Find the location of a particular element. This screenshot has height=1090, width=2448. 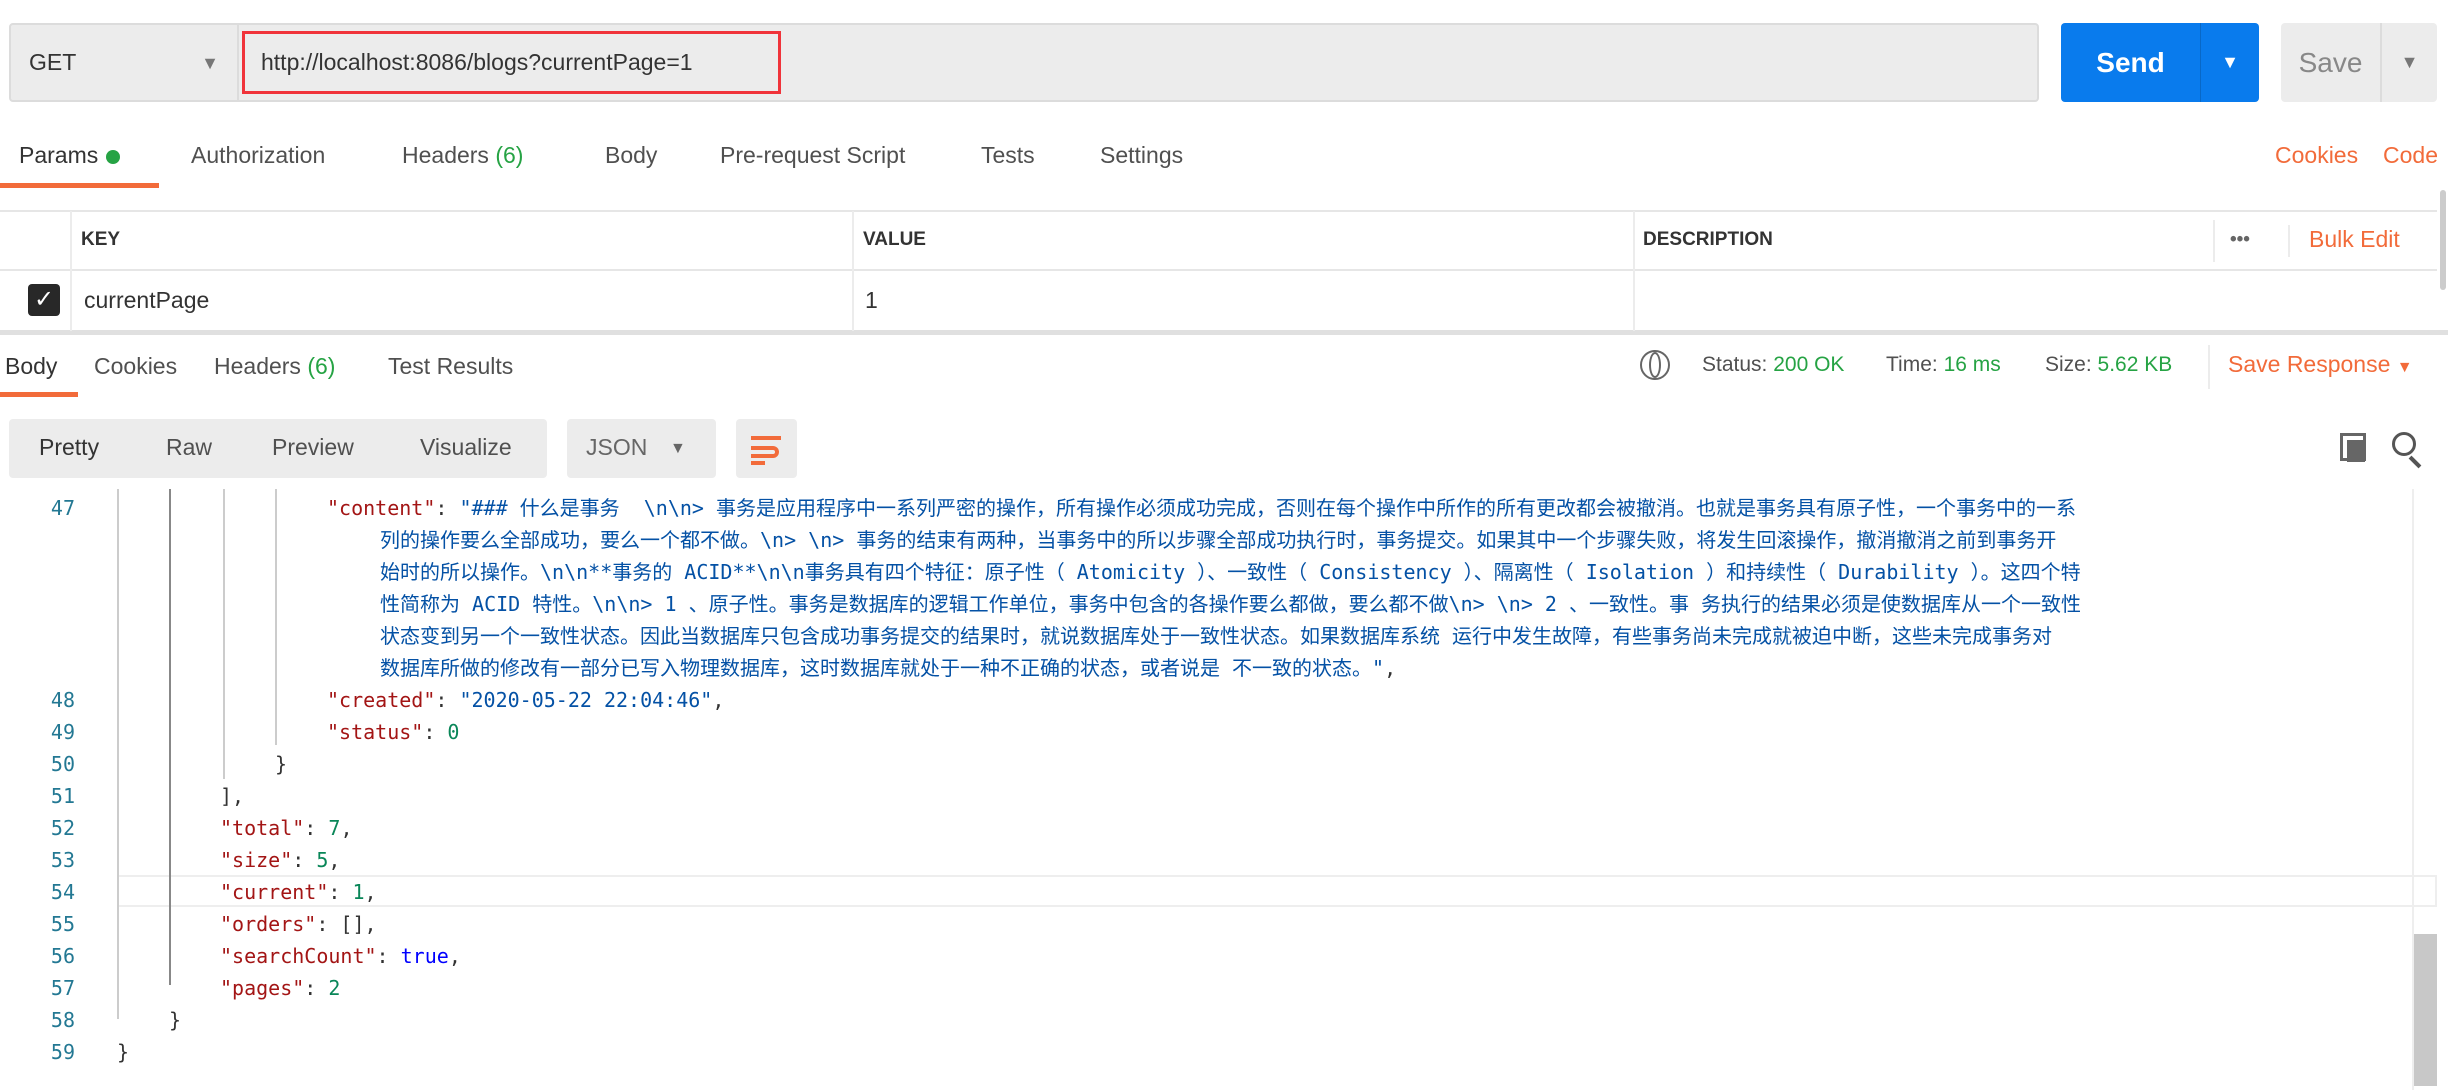

json-key: "pages" is located at coordinates (262, 988).